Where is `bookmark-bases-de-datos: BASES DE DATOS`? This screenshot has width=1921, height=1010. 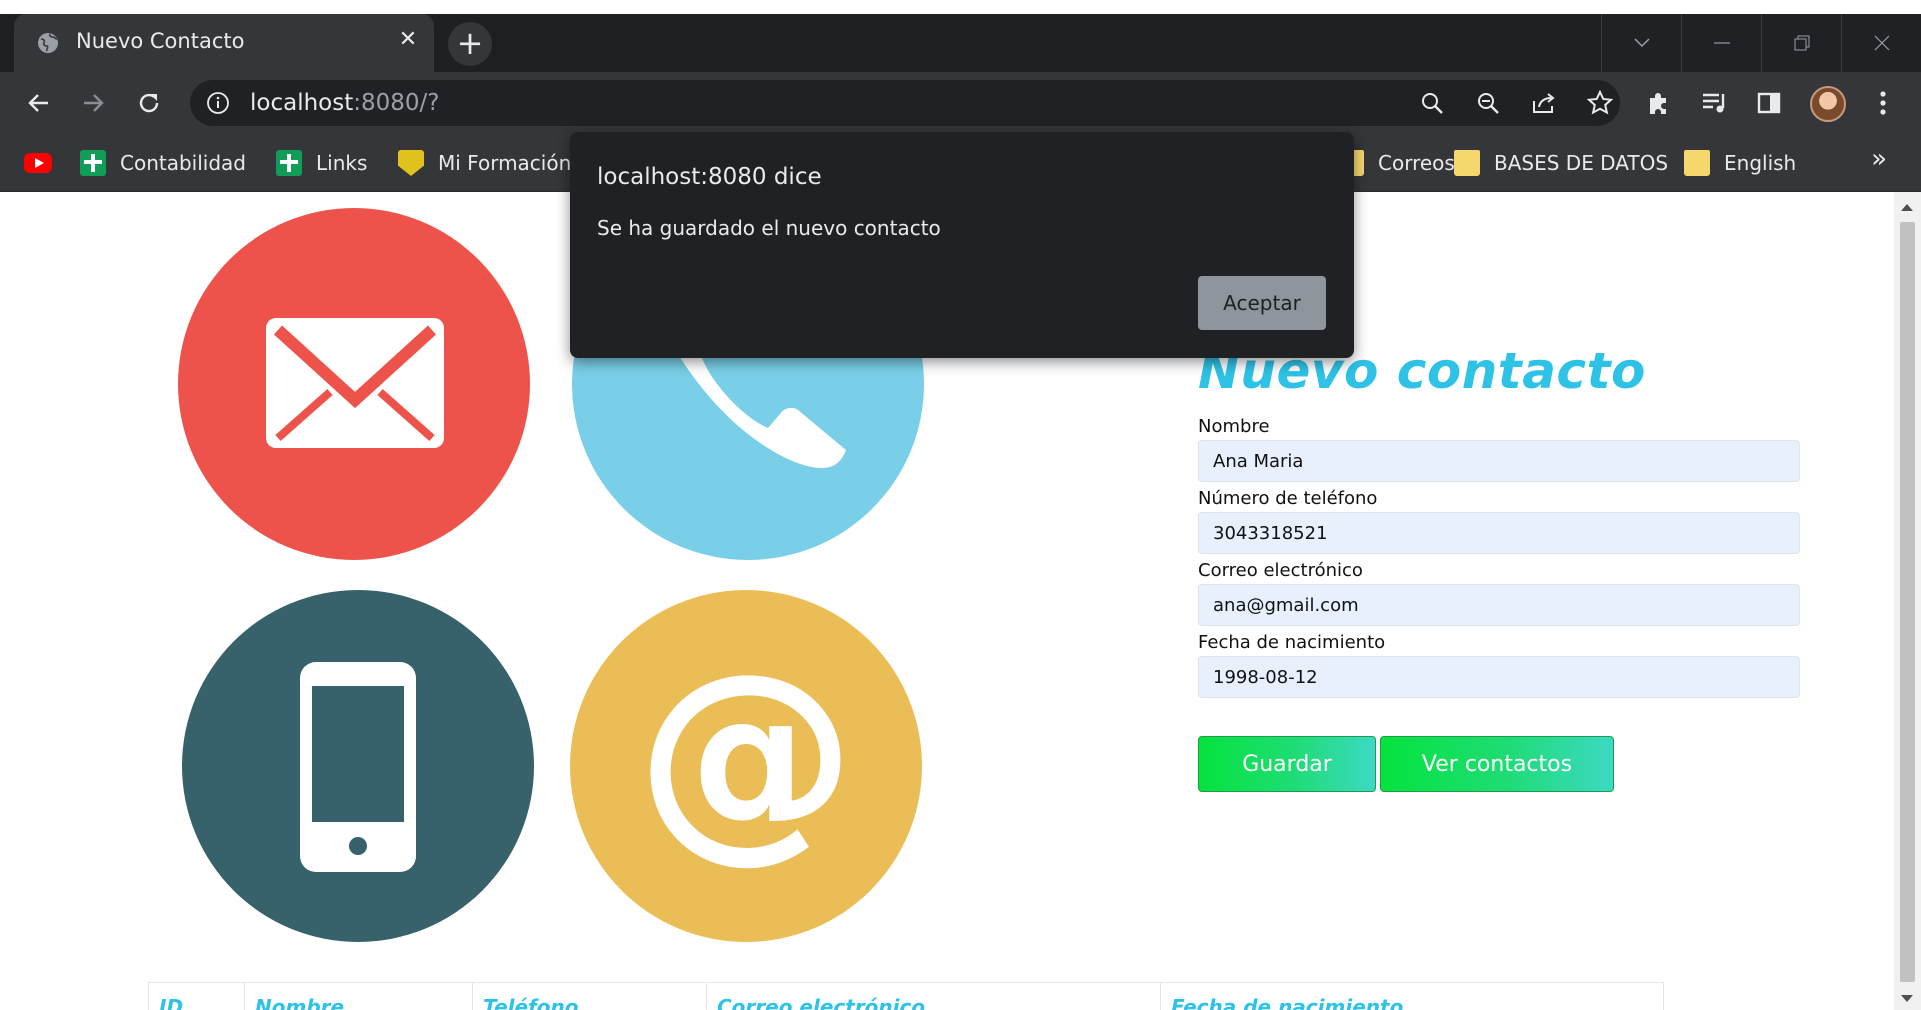 bookmark-bases-de-datos: BASES DE DATOS is located at coordinates (1561, 163).